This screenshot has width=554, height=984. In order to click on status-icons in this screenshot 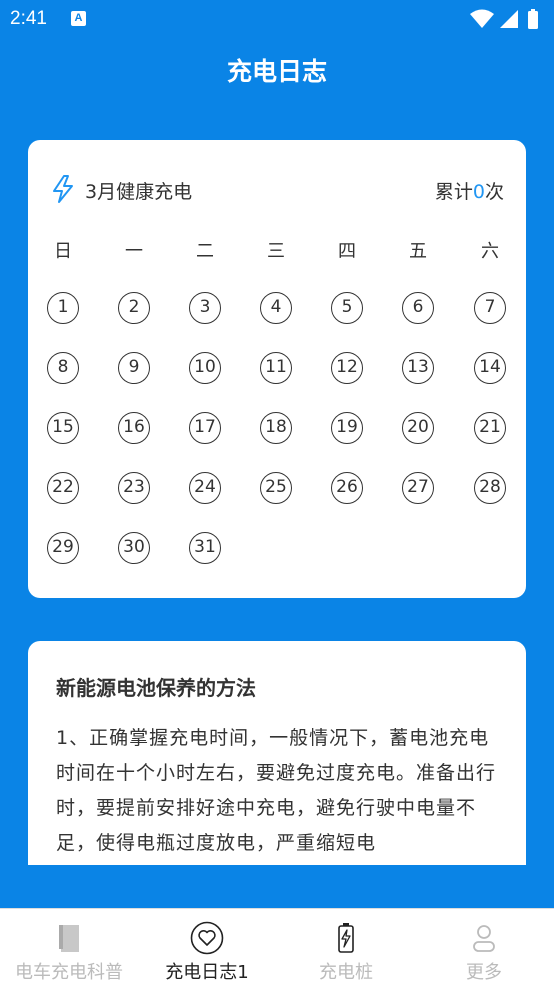, I will do `click(504, 19)`.